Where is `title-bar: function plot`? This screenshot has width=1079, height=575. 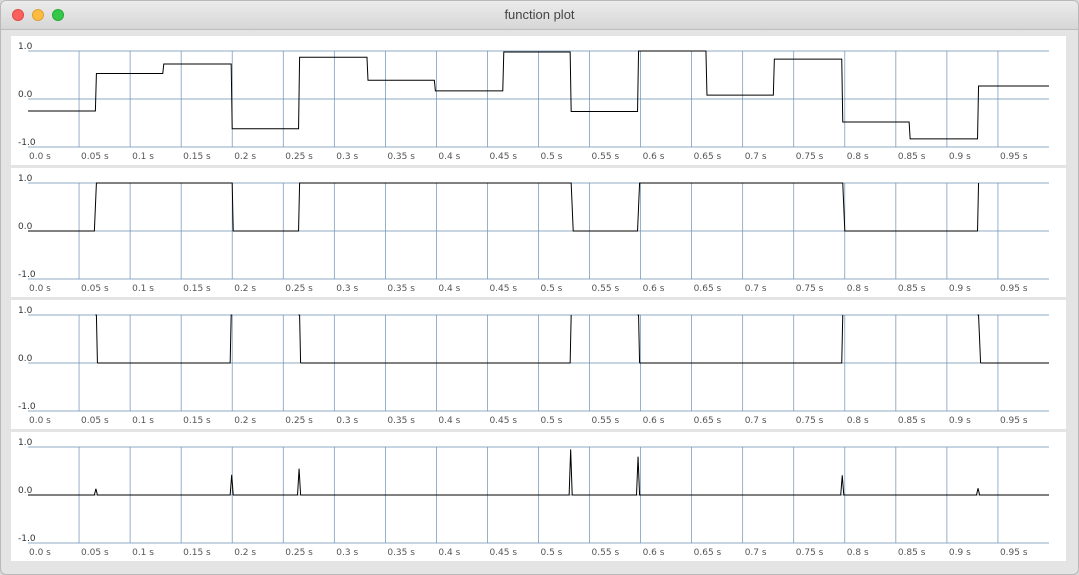 title-bar: function plot is located at coordinates (539, 15).